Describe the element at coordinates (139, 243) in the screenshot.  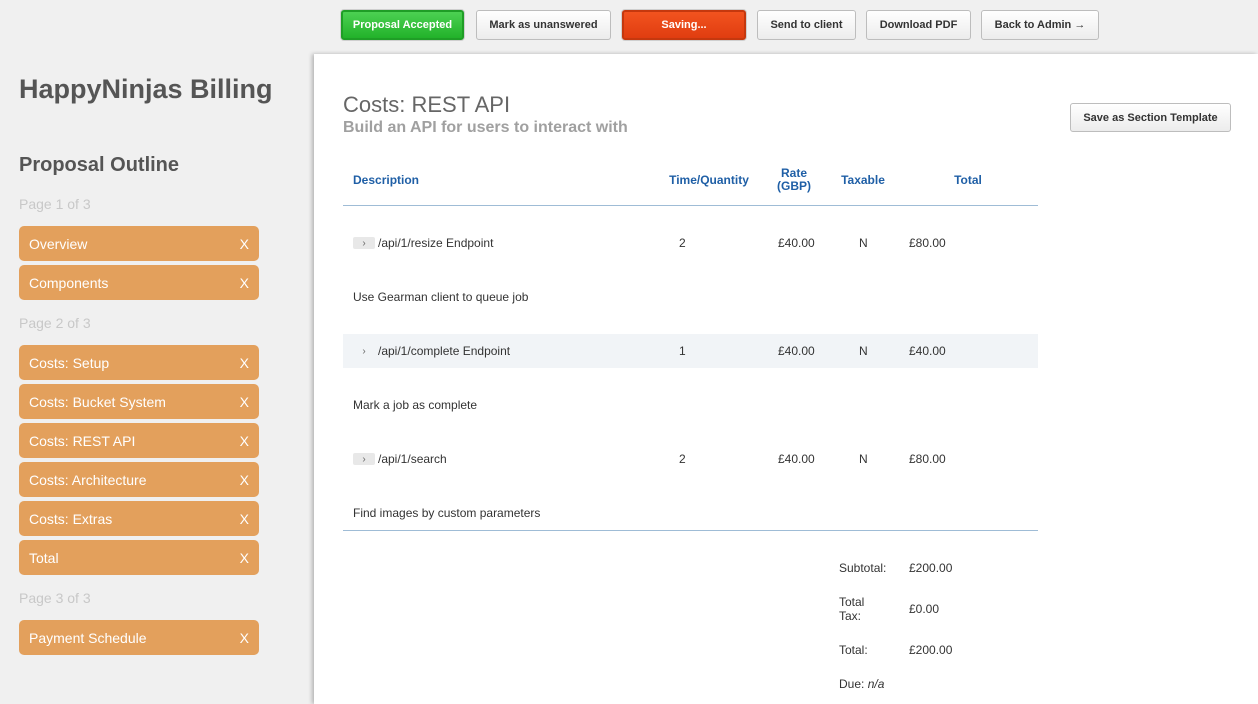
I see `outline-item-overview: Overview X` at that location.